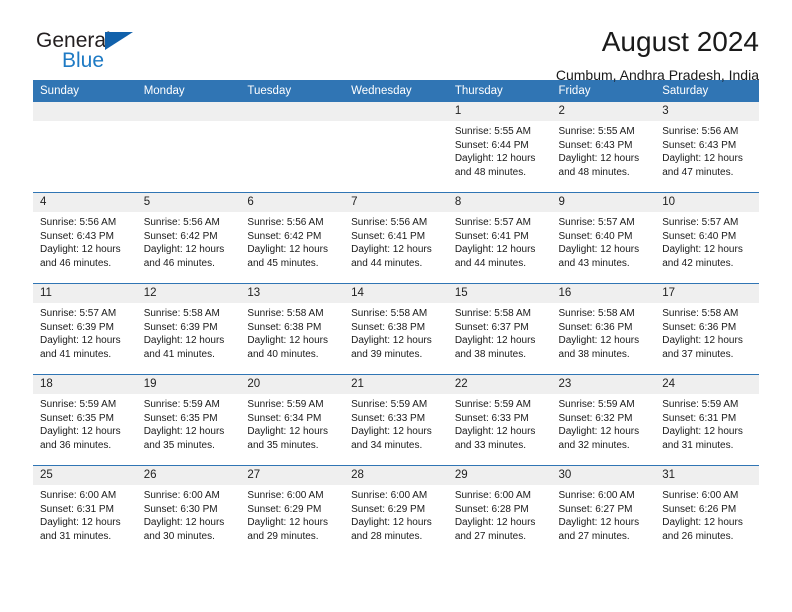 The image size is (792, 612). I want to click on day-number: 7, so click(396, 202).